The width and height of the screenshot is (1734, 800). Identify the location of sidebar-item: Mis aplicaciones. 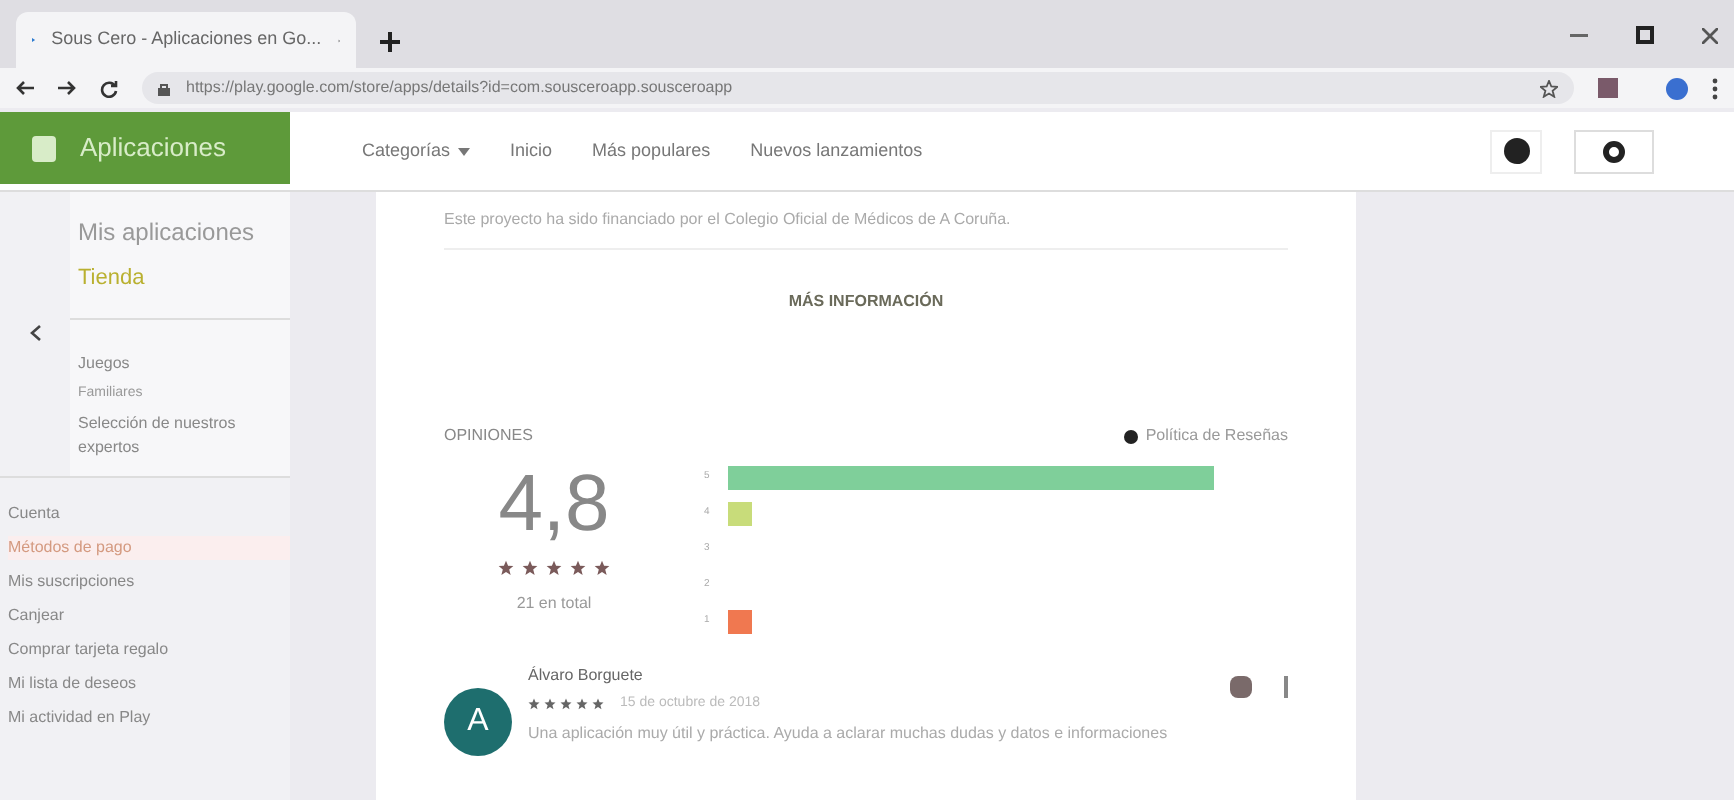
(184, 232).